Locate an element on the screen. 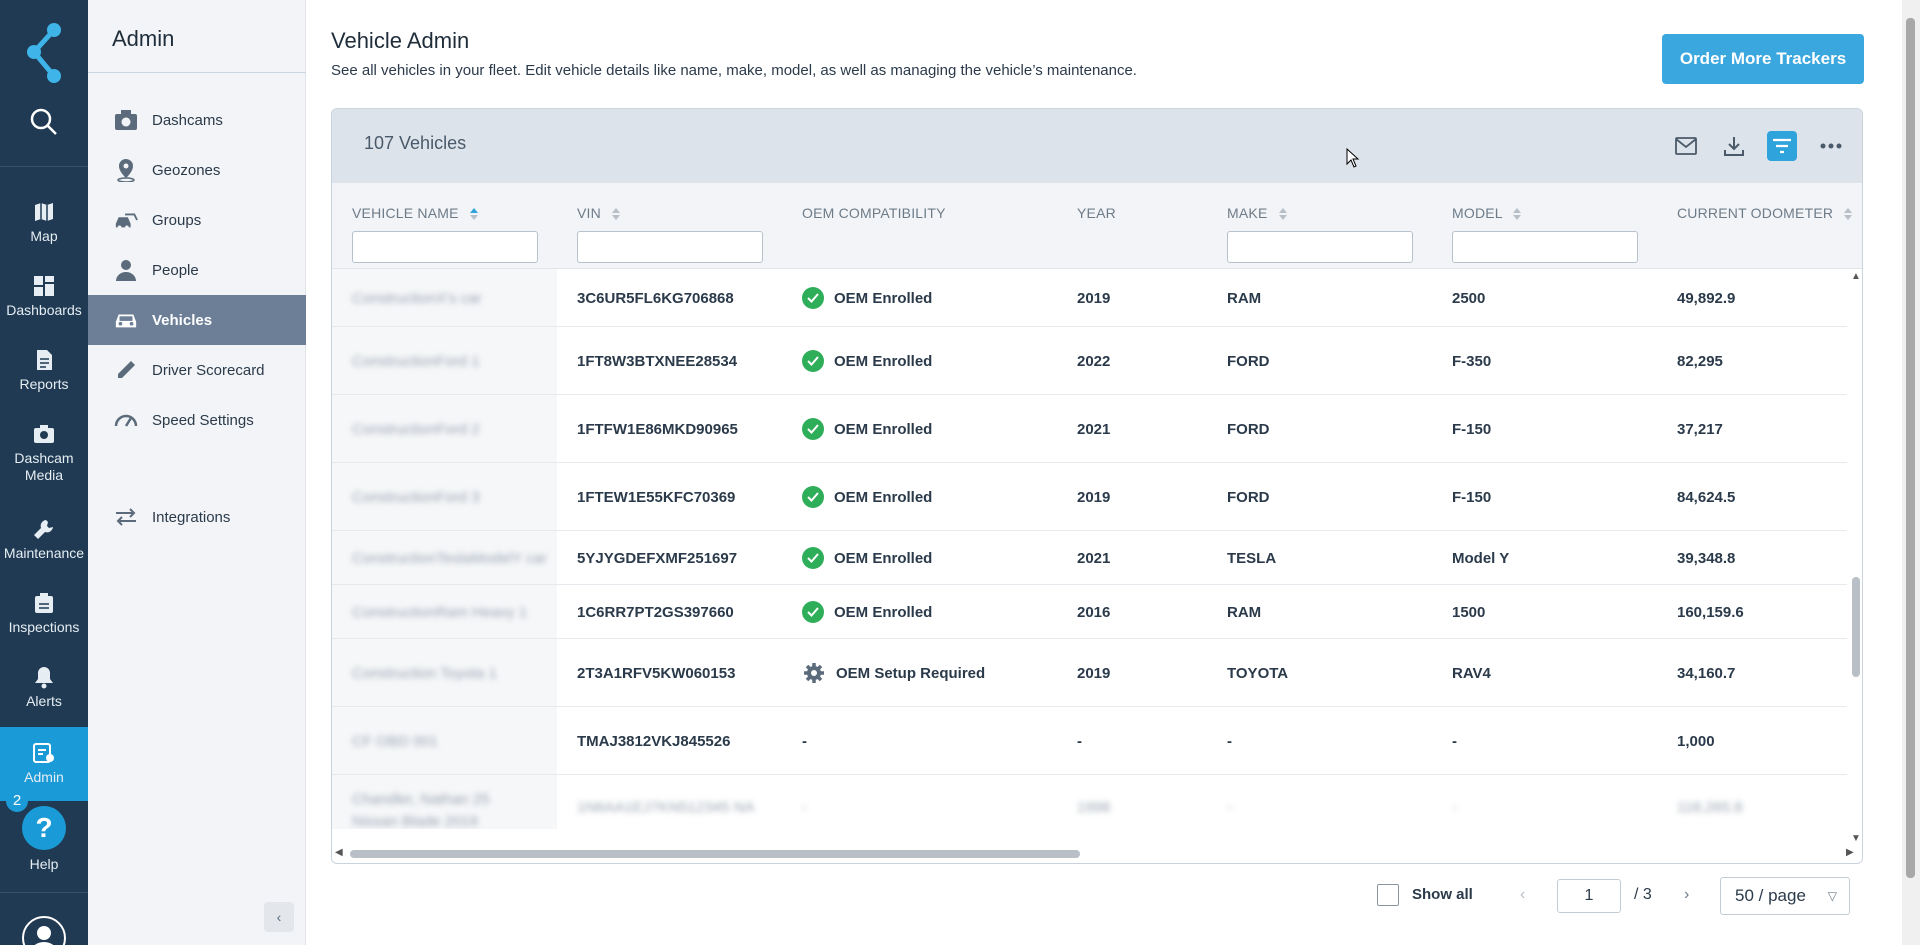 The width and height of the screenshot is (1920, 945). camera-icon is located at coordinates (44, 434).